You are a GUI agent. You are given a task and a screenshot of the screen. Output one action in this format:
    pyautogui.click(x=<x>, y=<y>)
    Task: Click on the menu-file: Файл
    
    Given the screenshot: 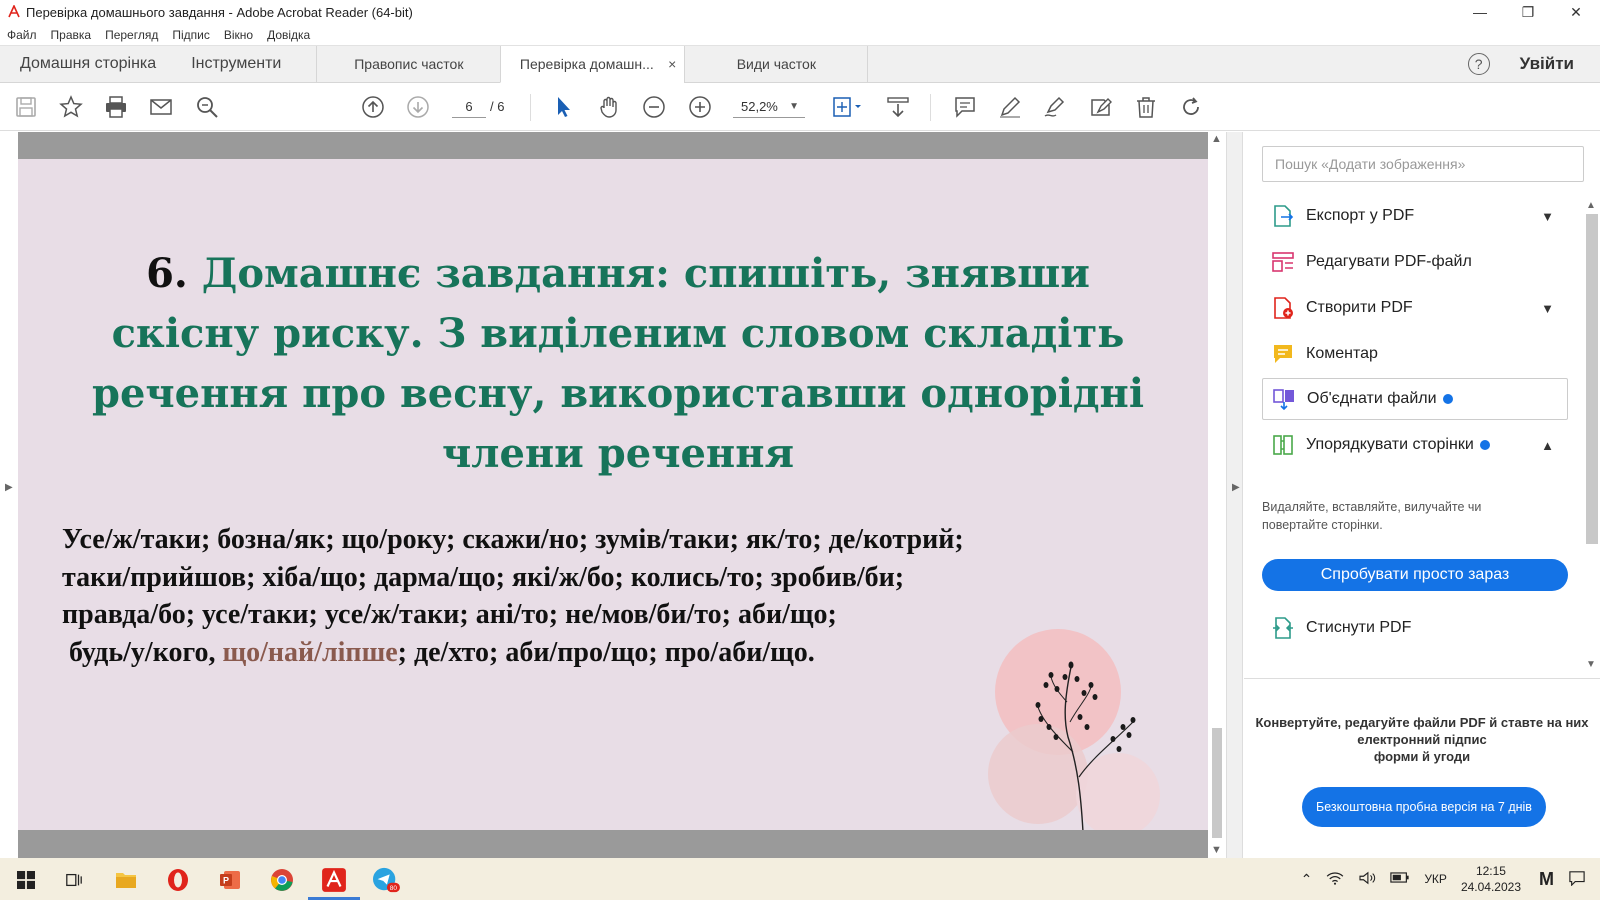 What is the action you would take?
    pyautogui.click(x=22, y=35)
    